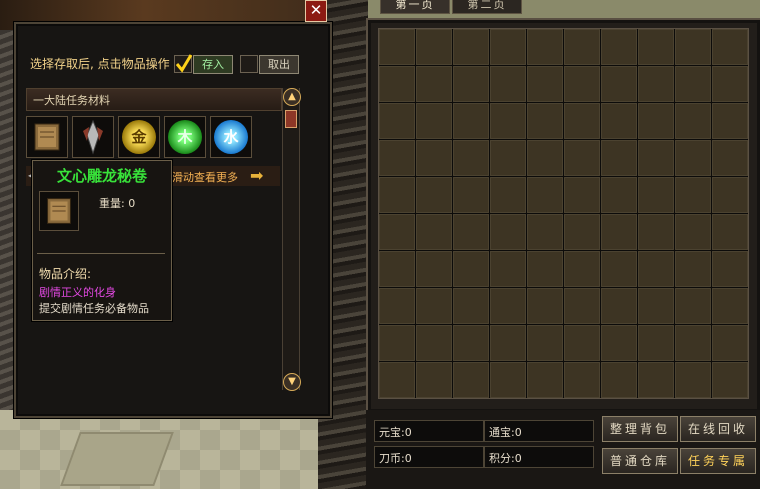 Image resolution: width=760 pixels, height=489 pixels. What do you see at coordinates (256, 176) in the screenshot?
I see `arrow-right-icon: ➡` at bounding box center [256, 176].